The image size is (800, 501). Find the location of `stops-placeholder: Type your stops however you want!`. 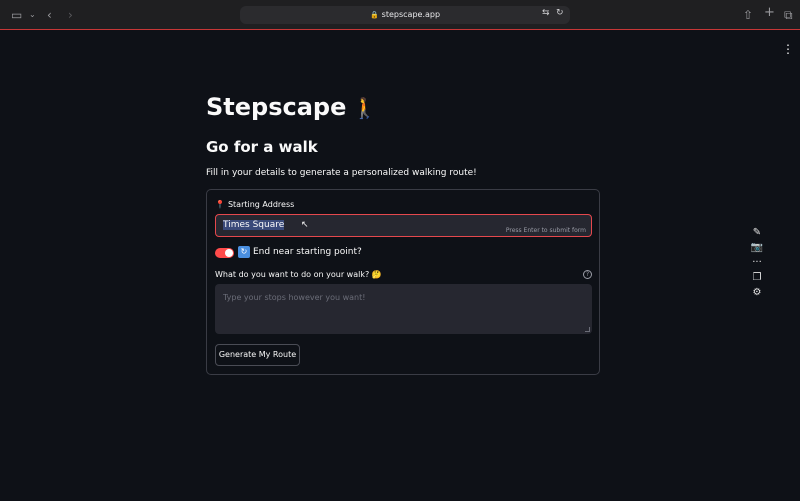

stops-placeholder: Type your stops however you want! is located at coordinates (294, 297).